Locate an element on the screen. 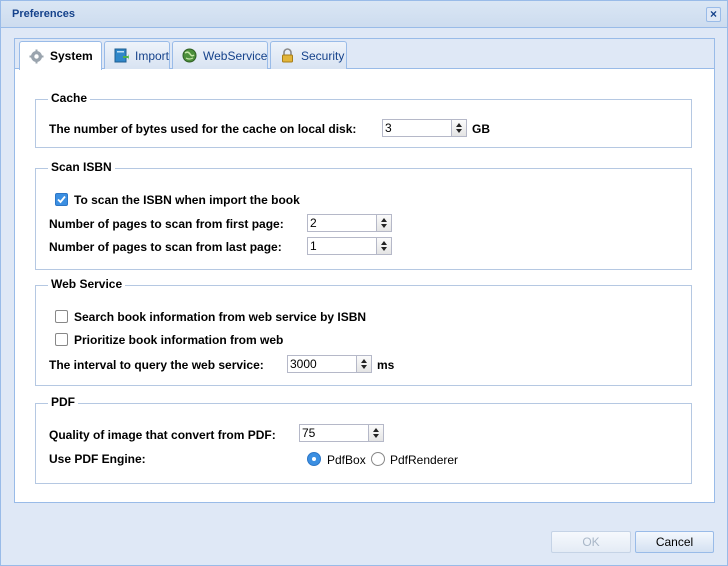 The height and width of the screenshot is (566, 728). window-title: Preferences is located at coordinates (43, 14).